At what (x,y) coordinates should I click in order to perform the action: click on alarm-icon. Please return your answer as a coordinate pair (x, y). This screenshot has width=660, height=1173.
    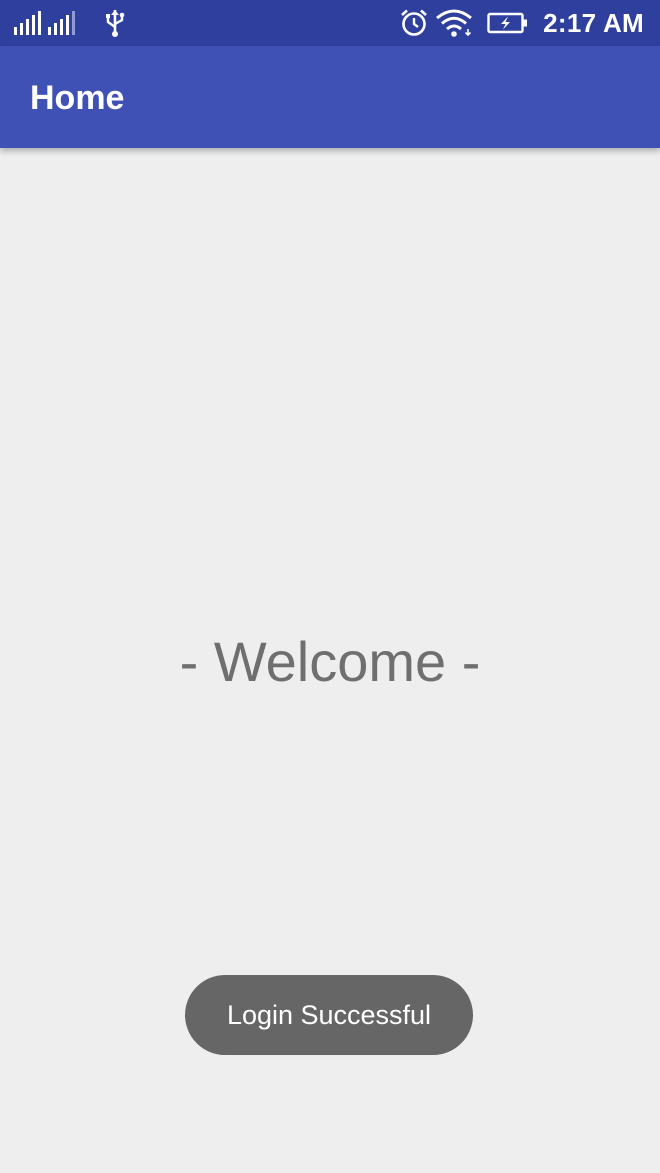
    Looking at the image, I should click on (414, 22).